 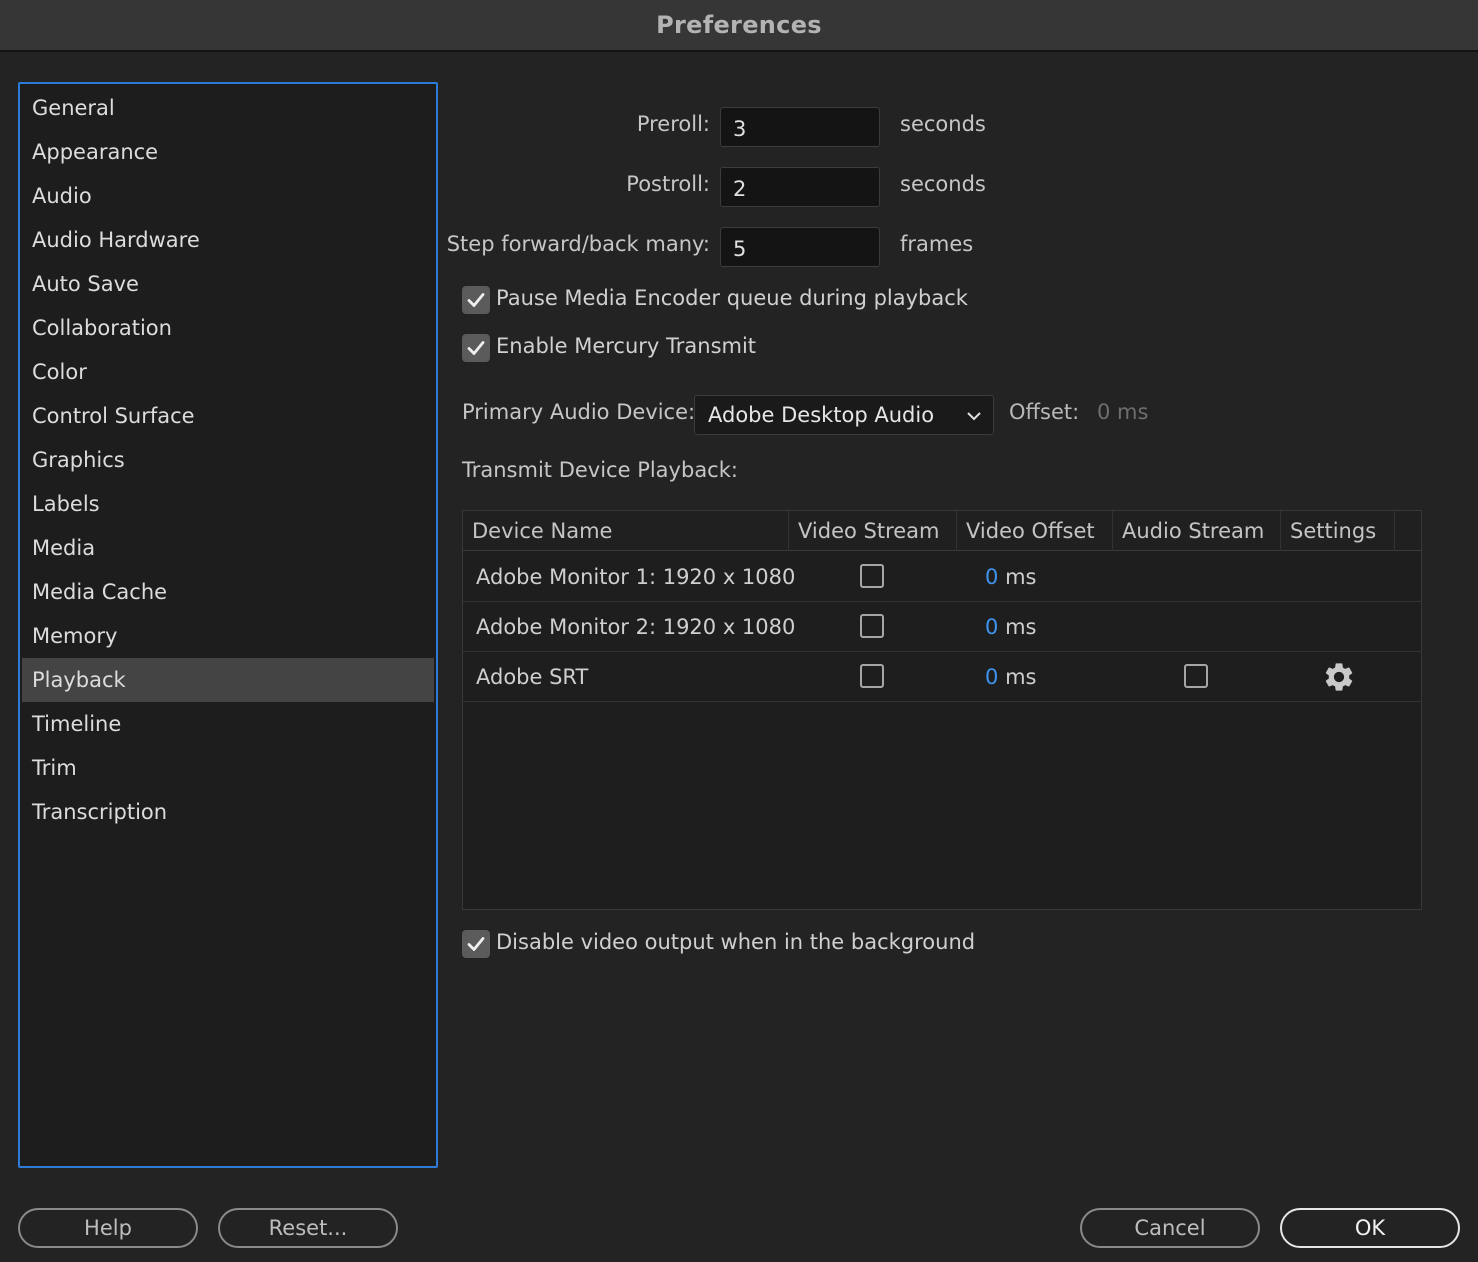 What do you see at coordinates (942, 577) in the screenshot?
I see `table-row: Adobe Monitor 1: 1920 x 1080 0 ms` at bounding box center [942, 577].